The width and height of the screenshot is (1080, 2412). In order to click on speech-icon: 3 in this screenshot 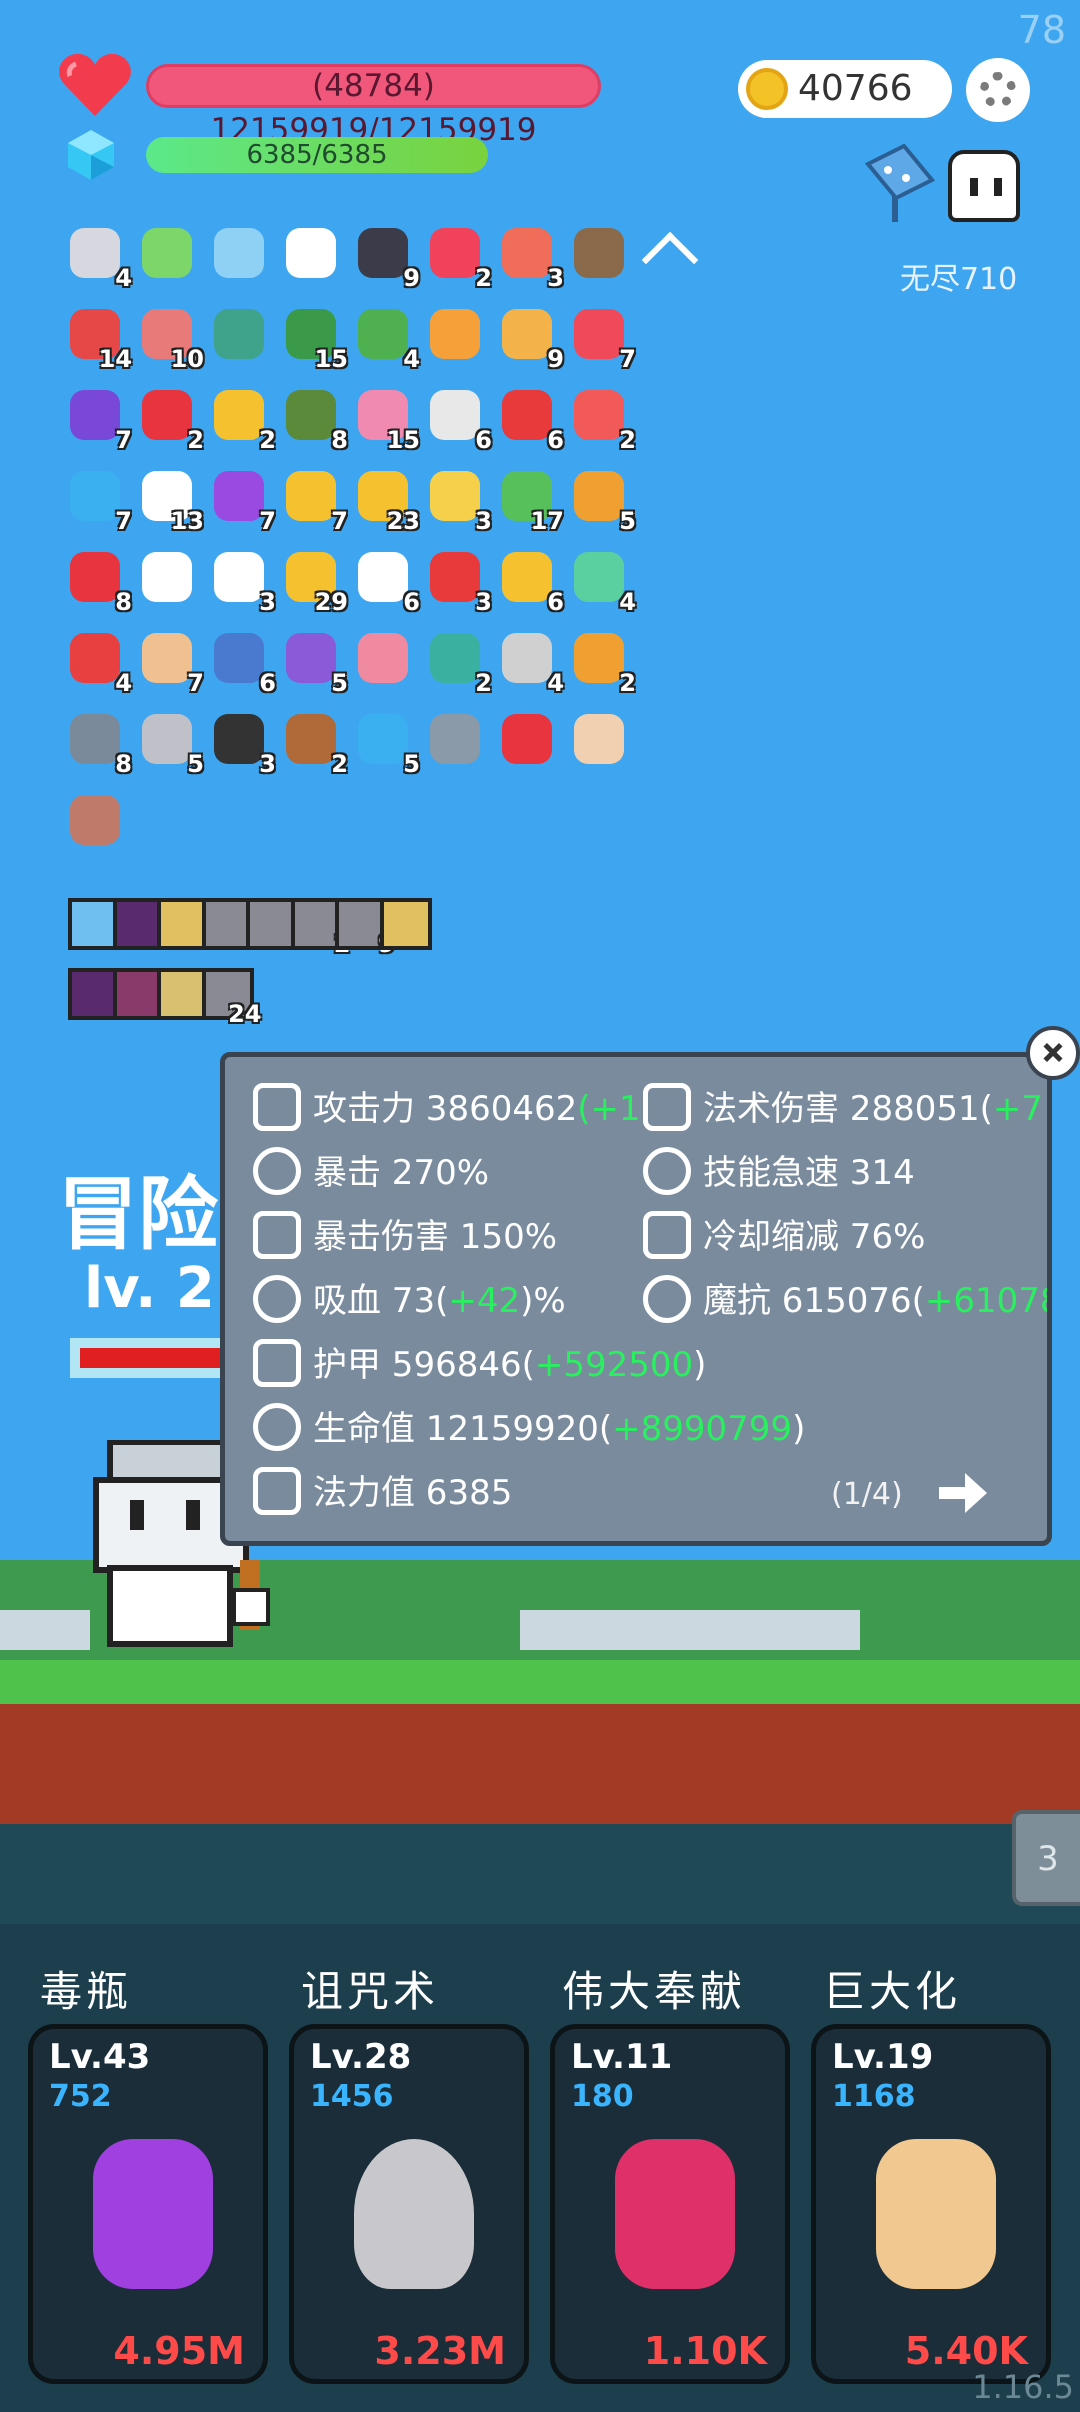, I will do `click(242, 581)`.